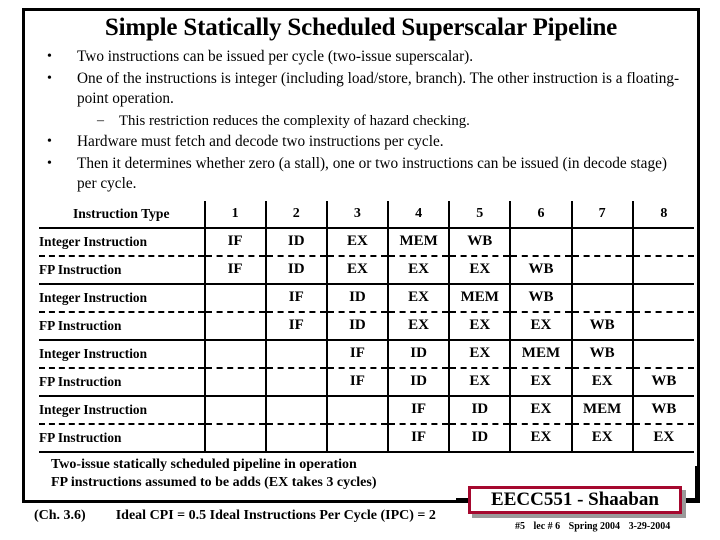 This screenshot has width=720, height=540. I want to click on meta-slide-number: #5, so click(520, 526).